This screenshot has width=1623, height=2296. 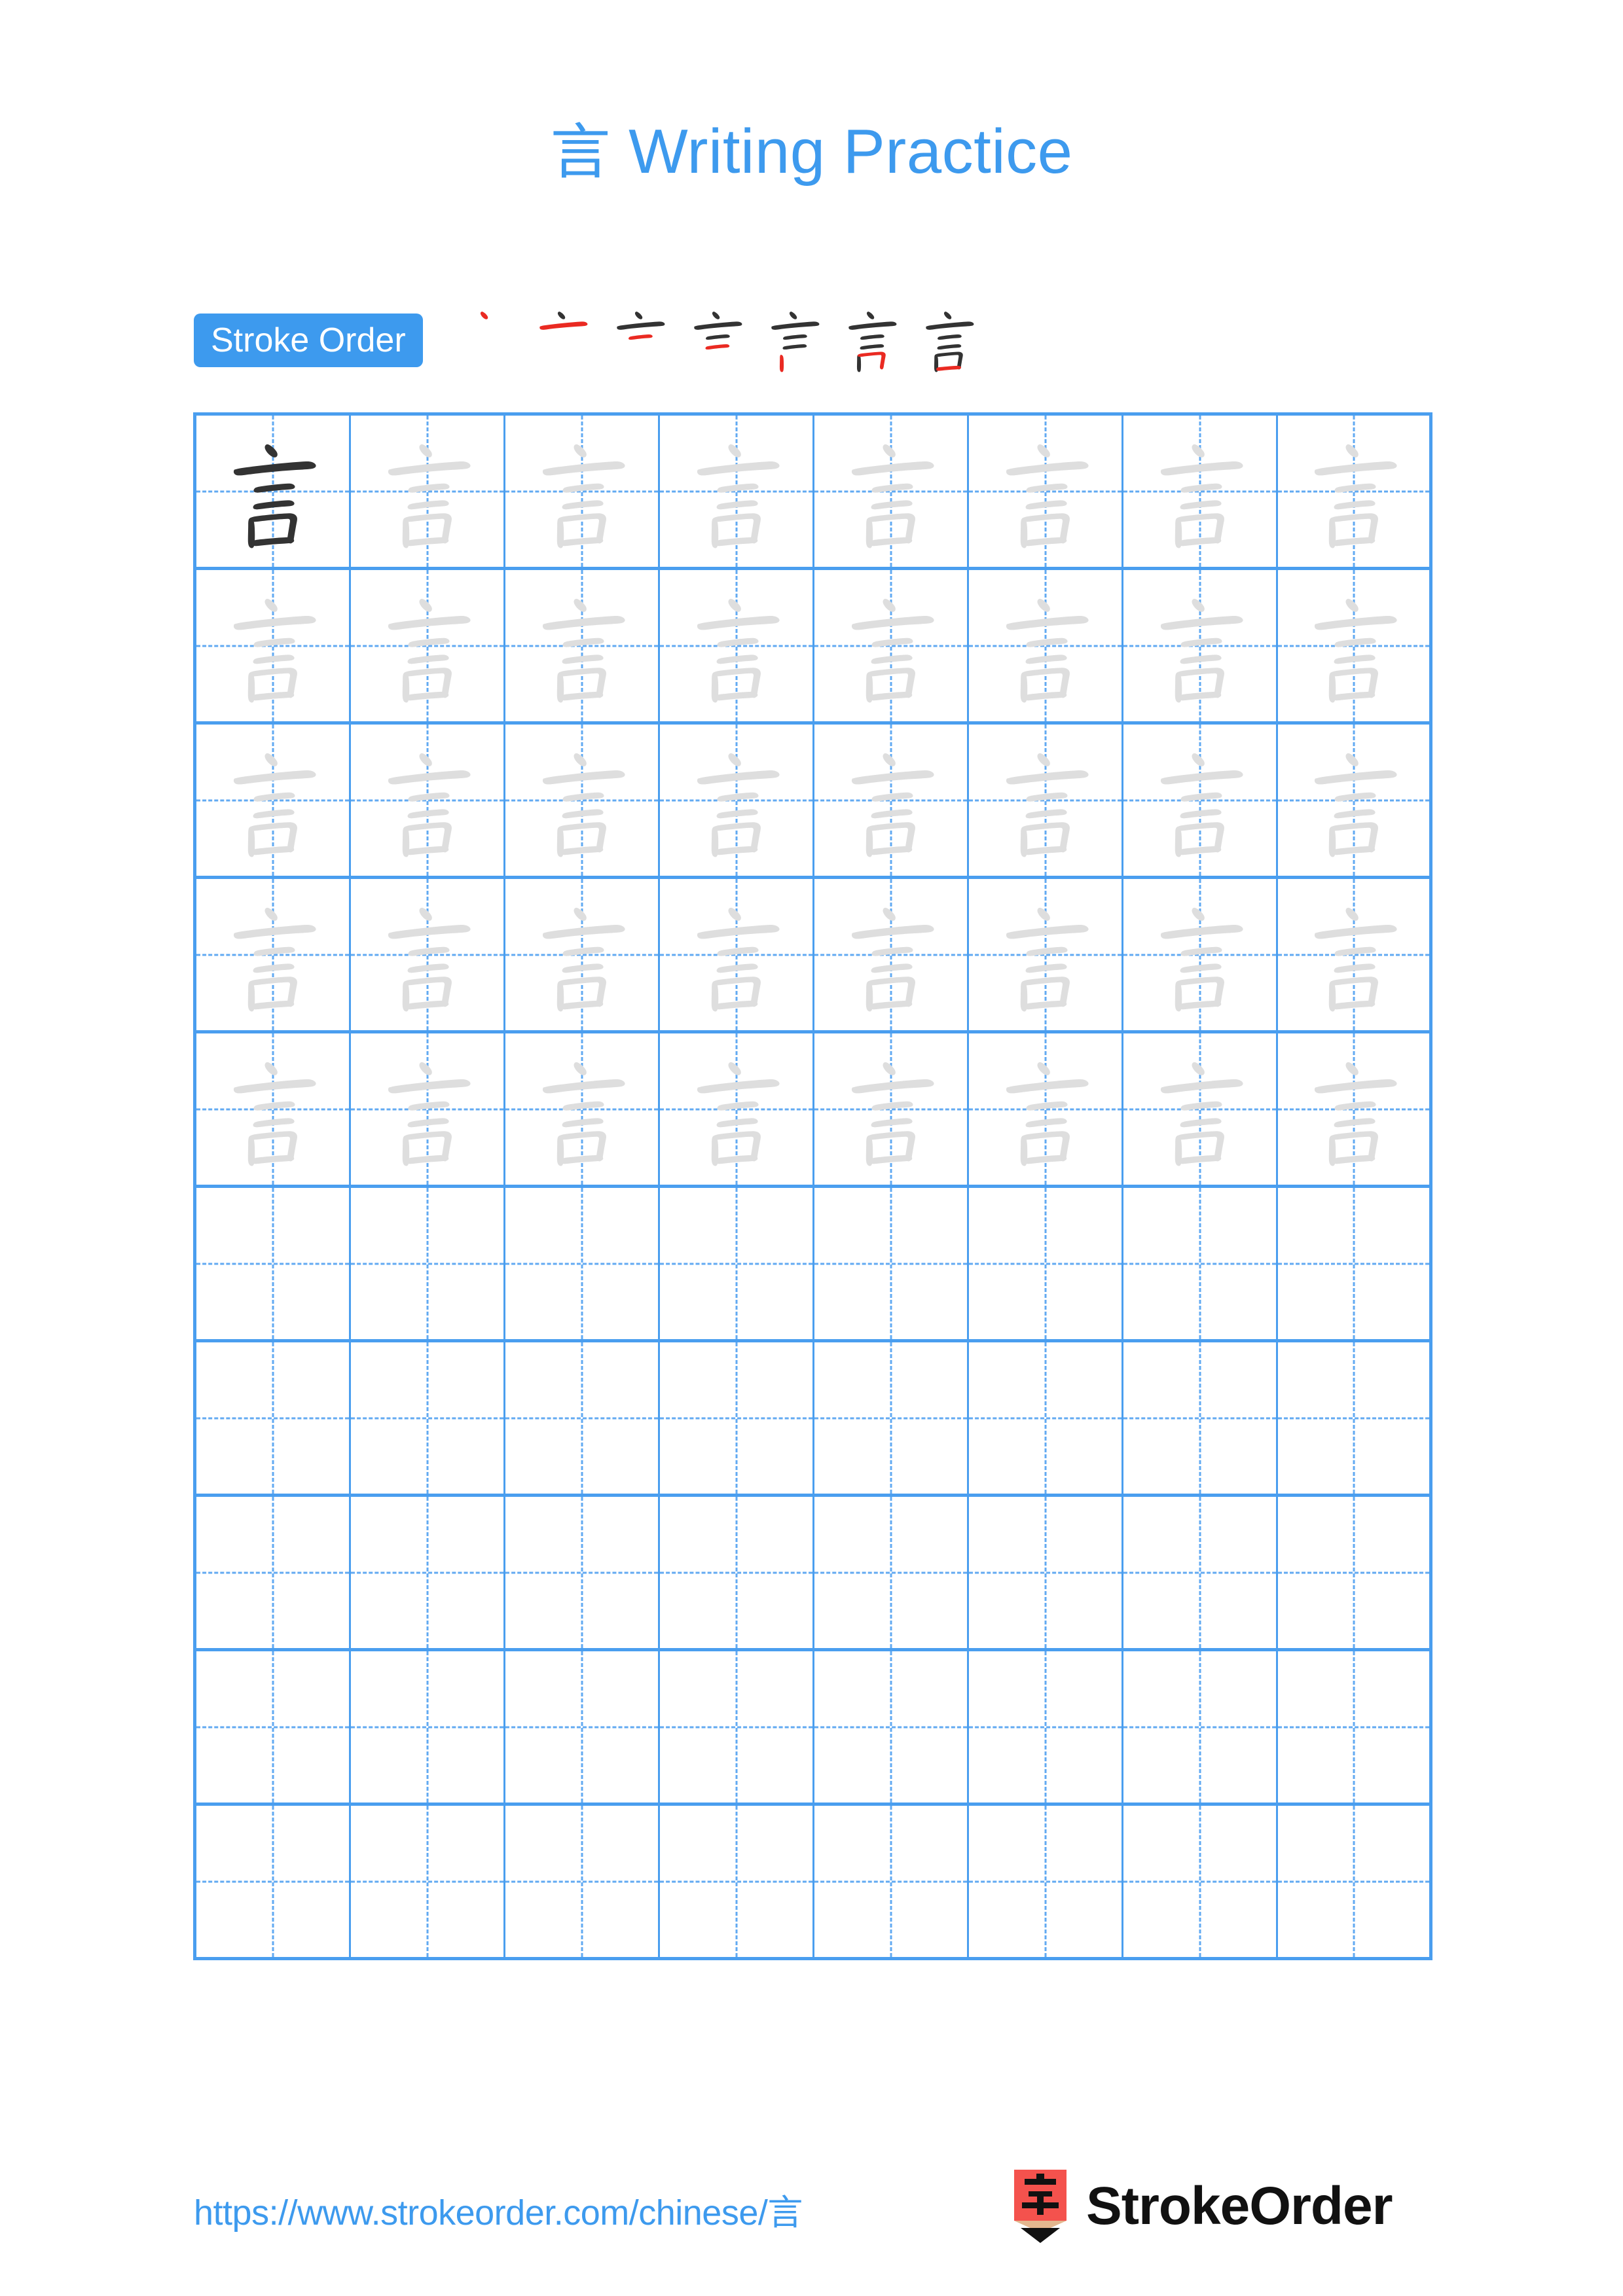 What do you see at coordinates (1046, 956) in the screenshot?
I see `practice-cell-r4-c6` at bounding box center [1046, 956].